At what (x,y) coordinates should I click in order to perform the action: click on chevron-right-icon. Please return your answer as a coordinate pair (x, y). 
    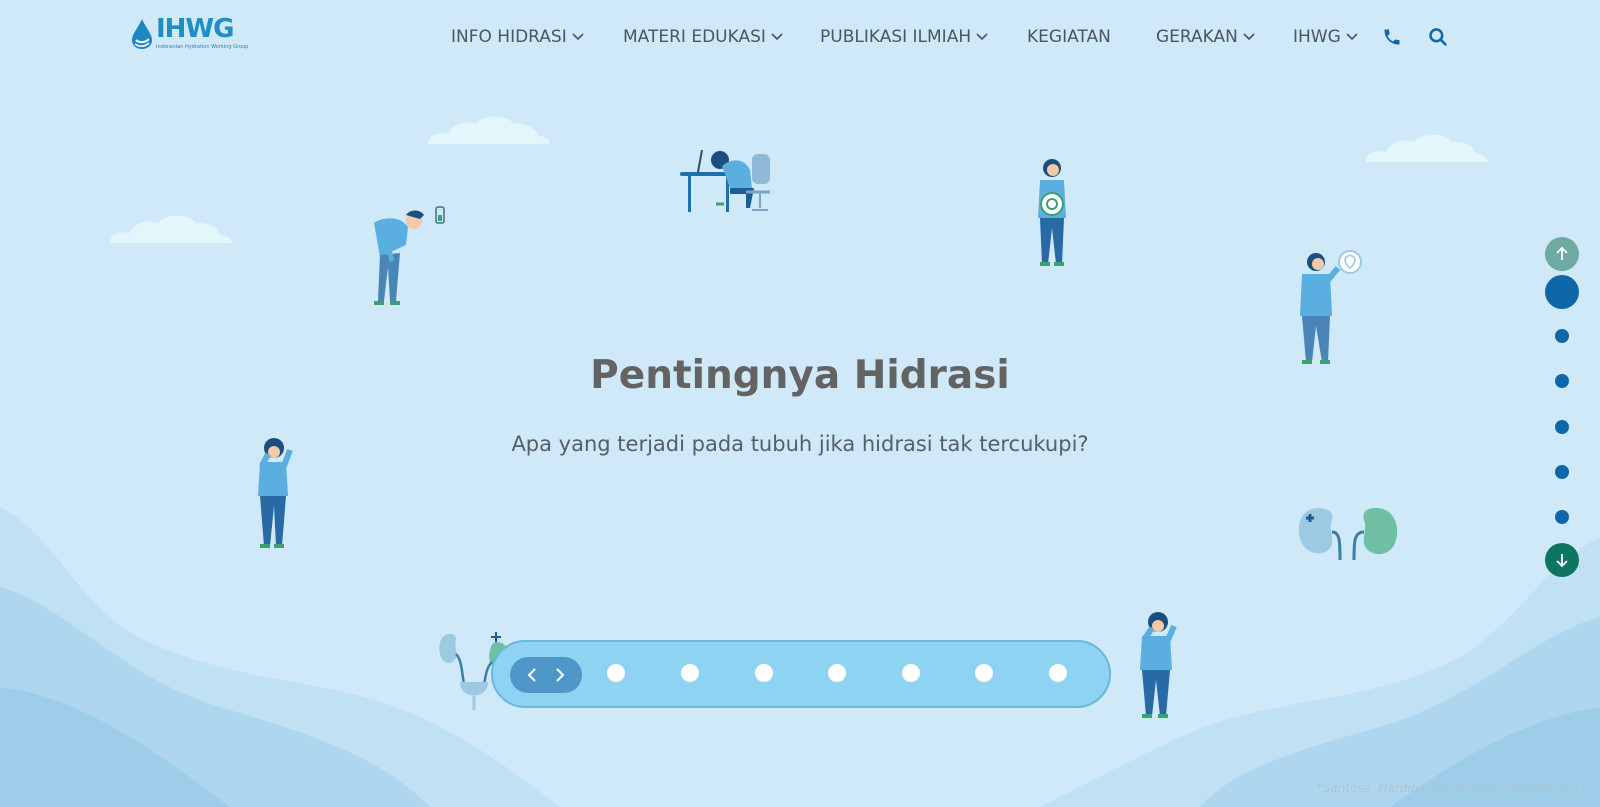
    Looking at the image, I should click on (560, 675).